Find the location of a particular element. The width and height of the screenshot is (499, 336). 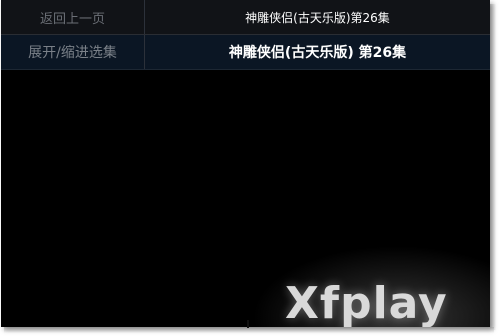

episode-row: 展开/缩进选集 神雕侠侣(古天乐版) 第26集 is located at coordinates (245, 52).